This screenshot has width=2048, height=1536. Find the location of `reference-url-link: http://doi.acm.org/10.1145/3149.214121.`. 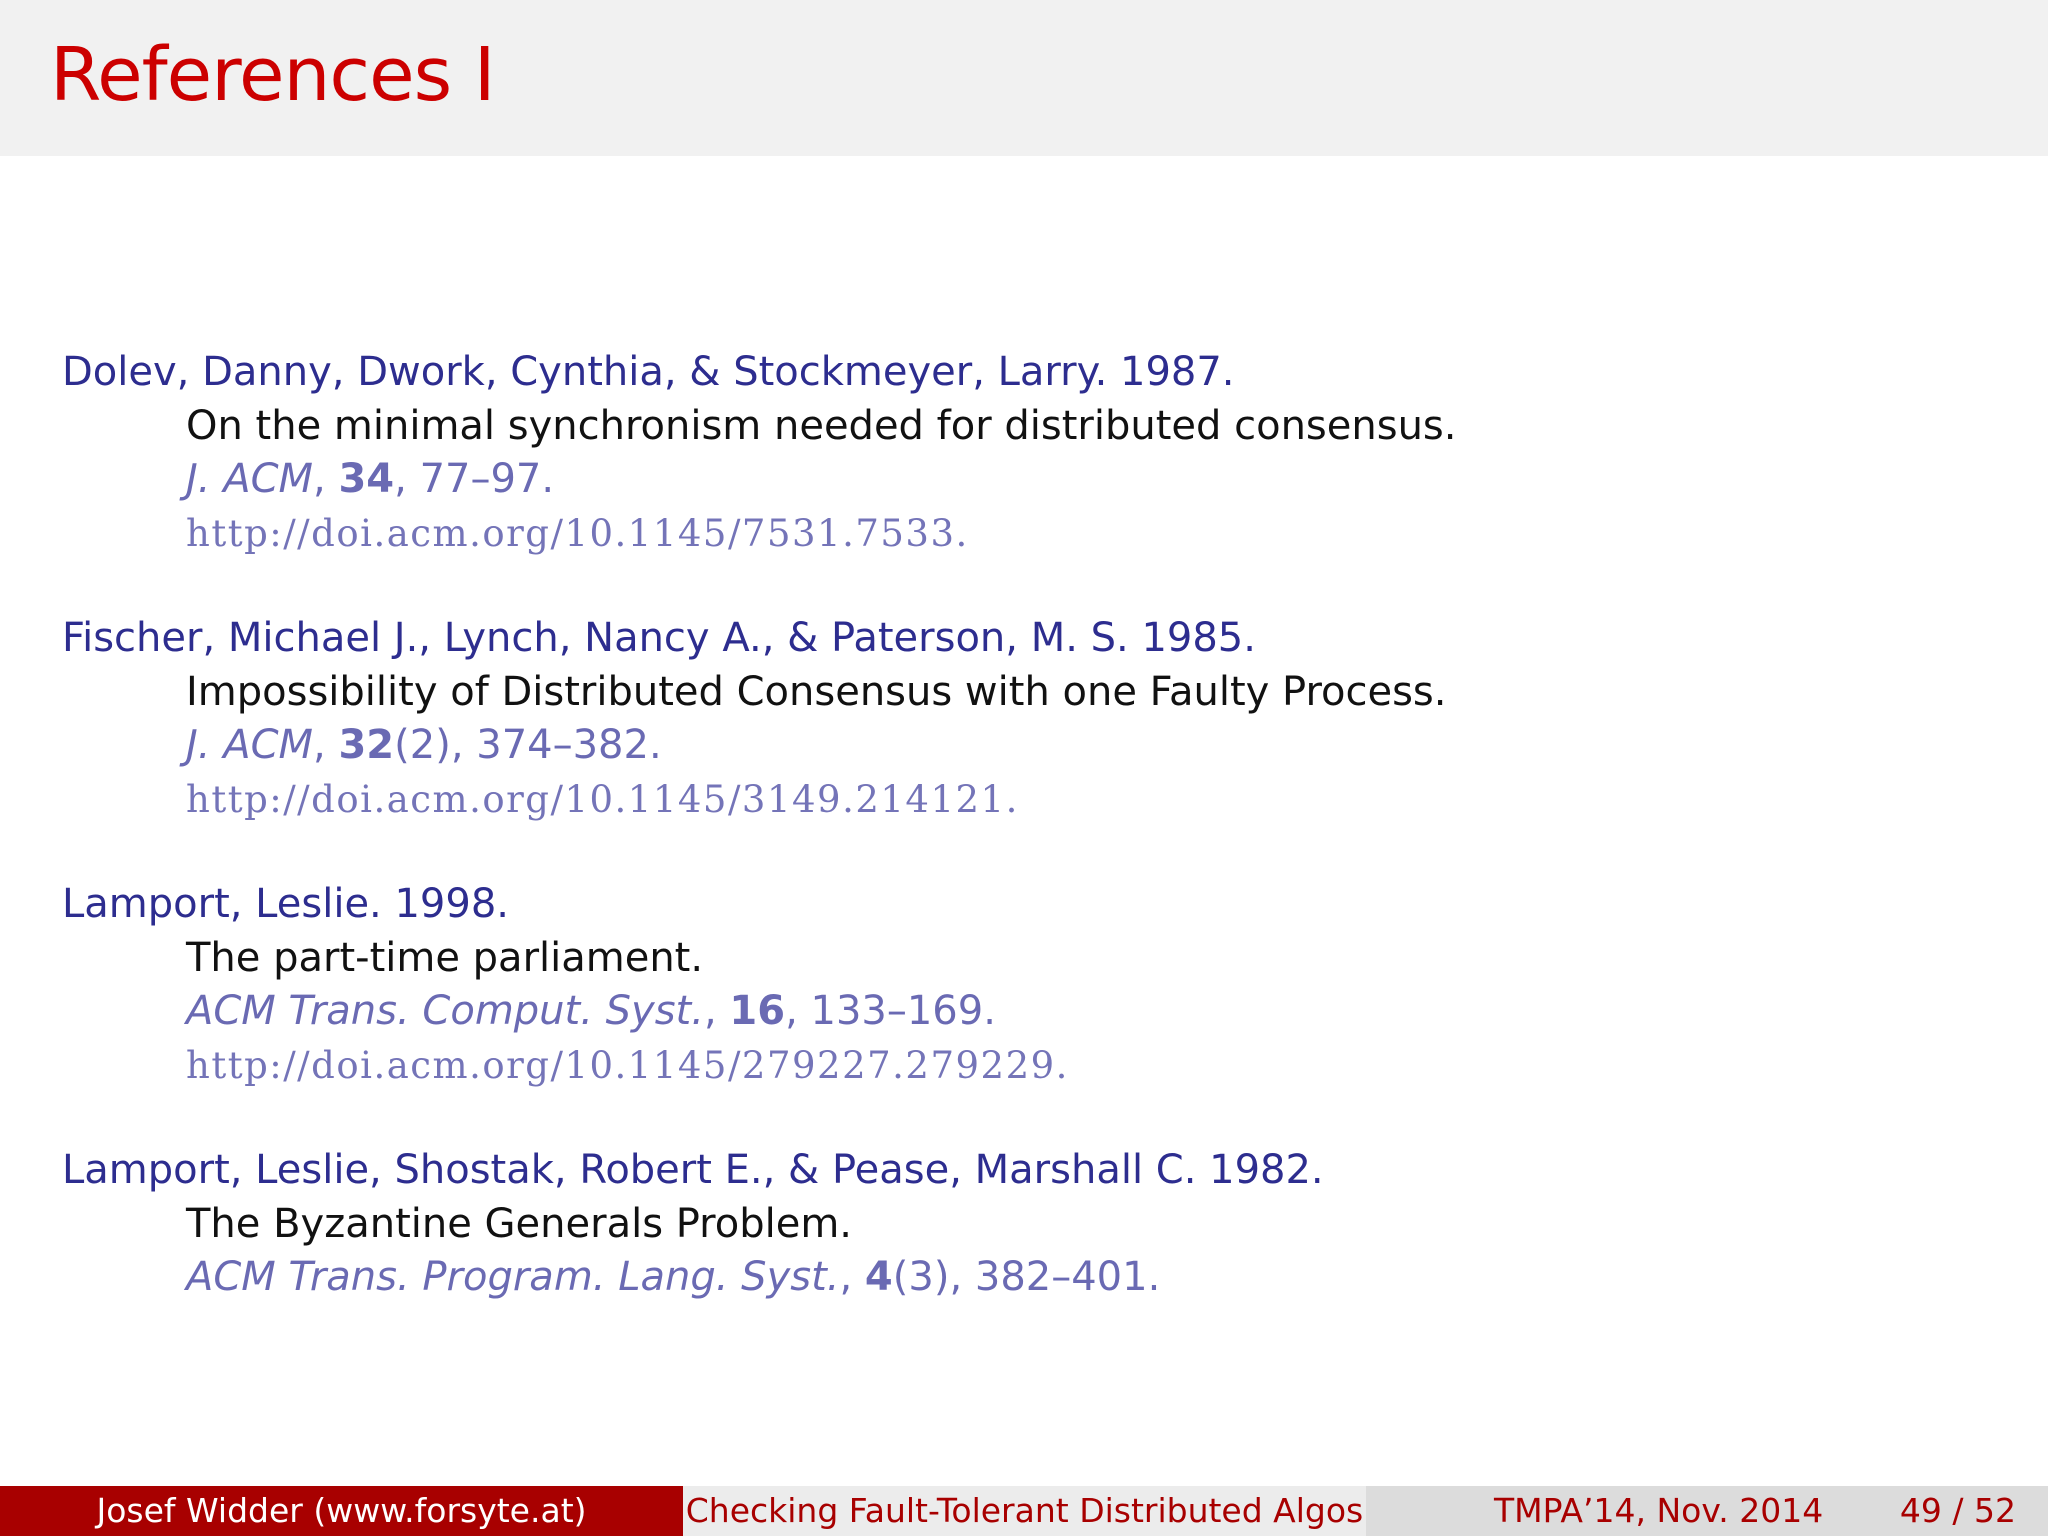

reference-url-link: http://doi.acm.org/10.1145/3149.214121. is located at coordinates (1032, 800).